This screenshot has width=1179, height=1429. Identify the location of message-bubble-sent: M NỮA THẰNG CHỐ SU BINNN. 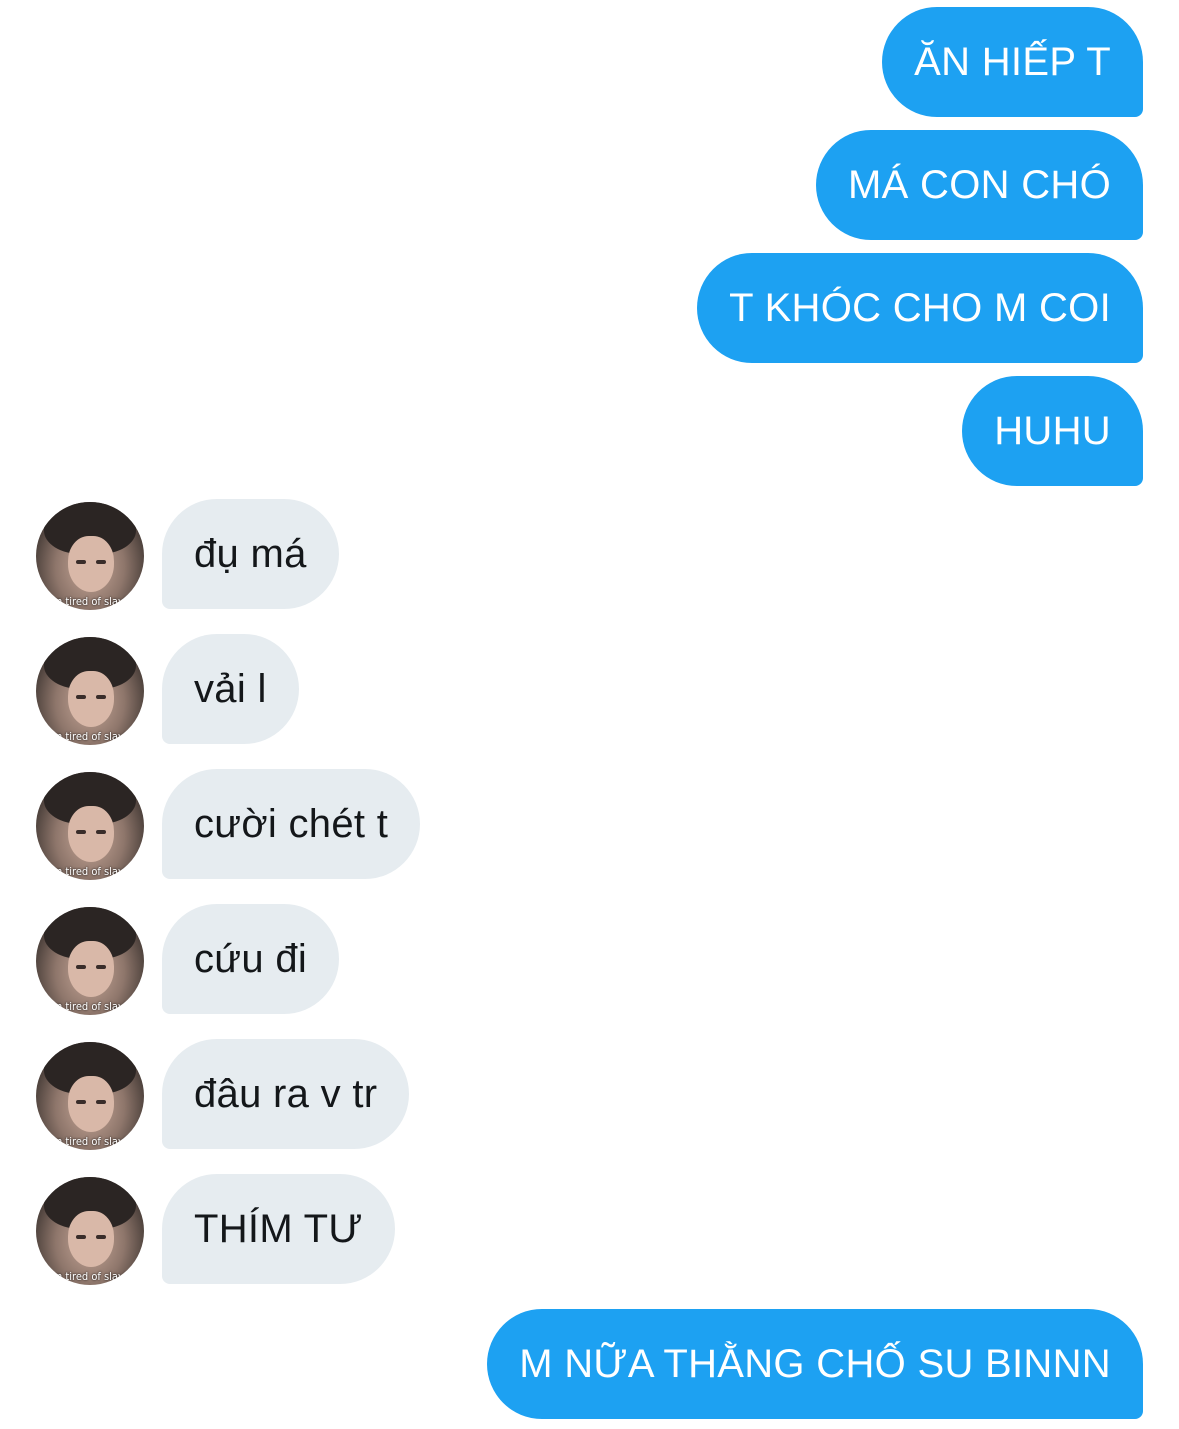
(815, 1364).